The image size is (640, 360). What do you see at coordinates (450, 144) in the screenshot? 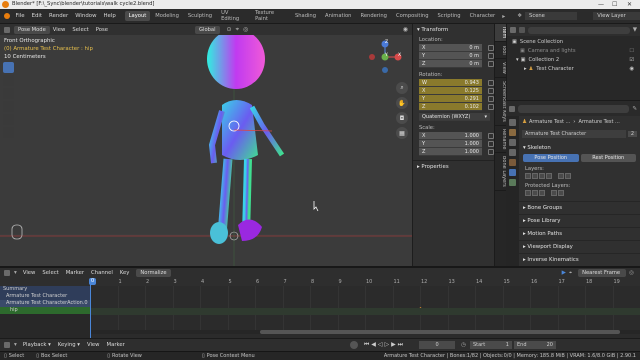
I see `scale-y-field: Y 1.000` at bounding box center [450, 144].